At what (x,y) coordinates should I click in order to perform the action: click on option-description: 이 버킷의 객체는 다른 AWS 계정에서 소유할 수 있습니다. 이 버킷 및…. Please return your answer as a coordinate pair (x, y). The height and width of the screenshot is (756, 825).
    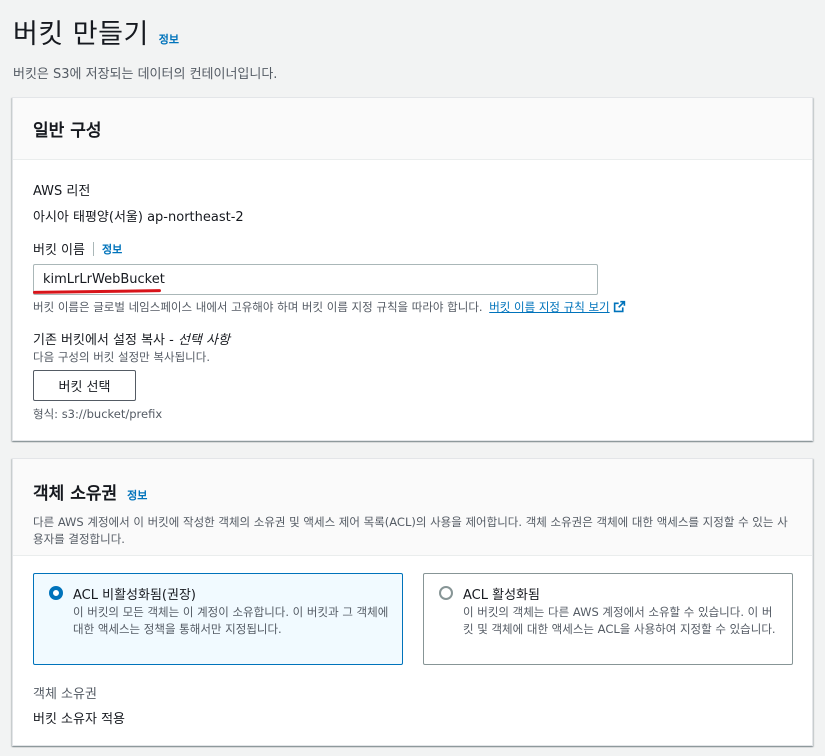
    Looking at the image, I should click on (619, 620).